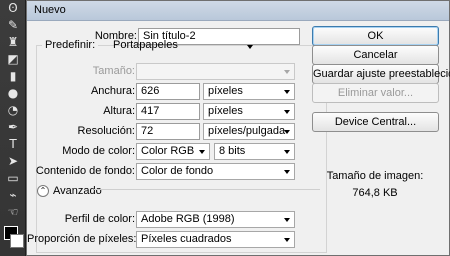  I want to click on advanced-separator, so click(207, 189).